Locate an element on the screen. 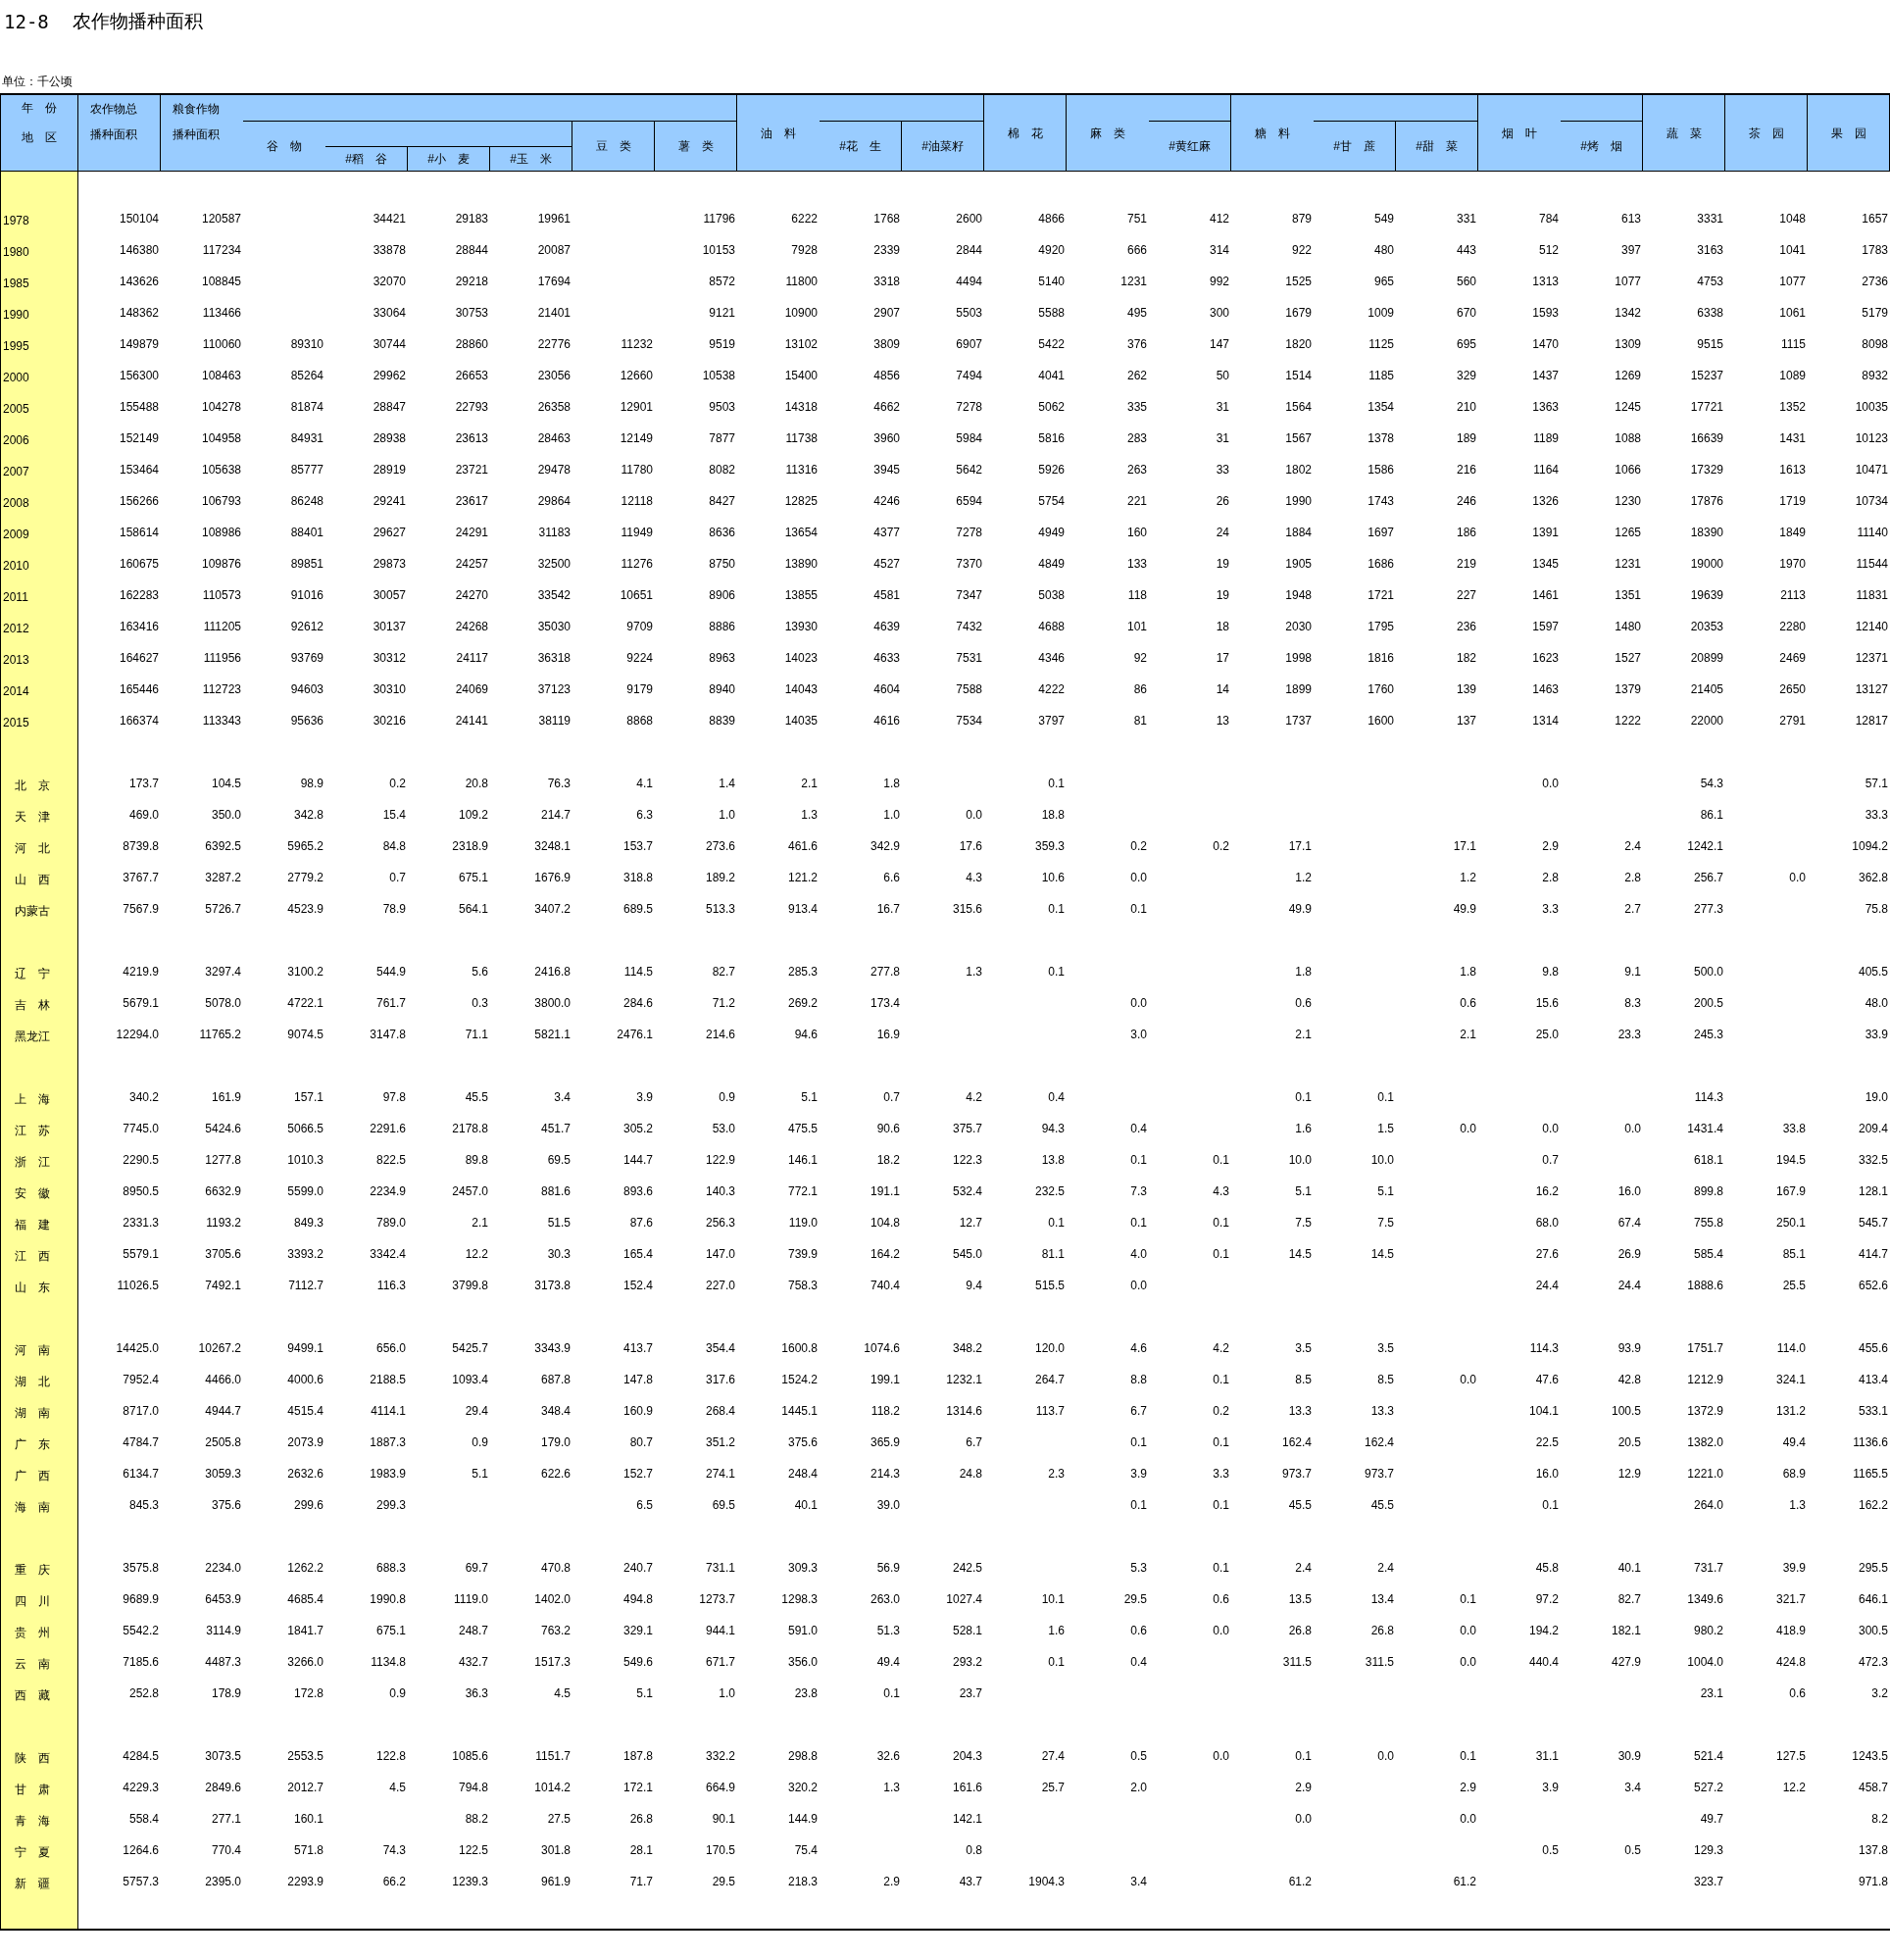 This screenshot has height=1960, width=1890. table-cell-text: 1884 is located at coordinates (1298, 533).